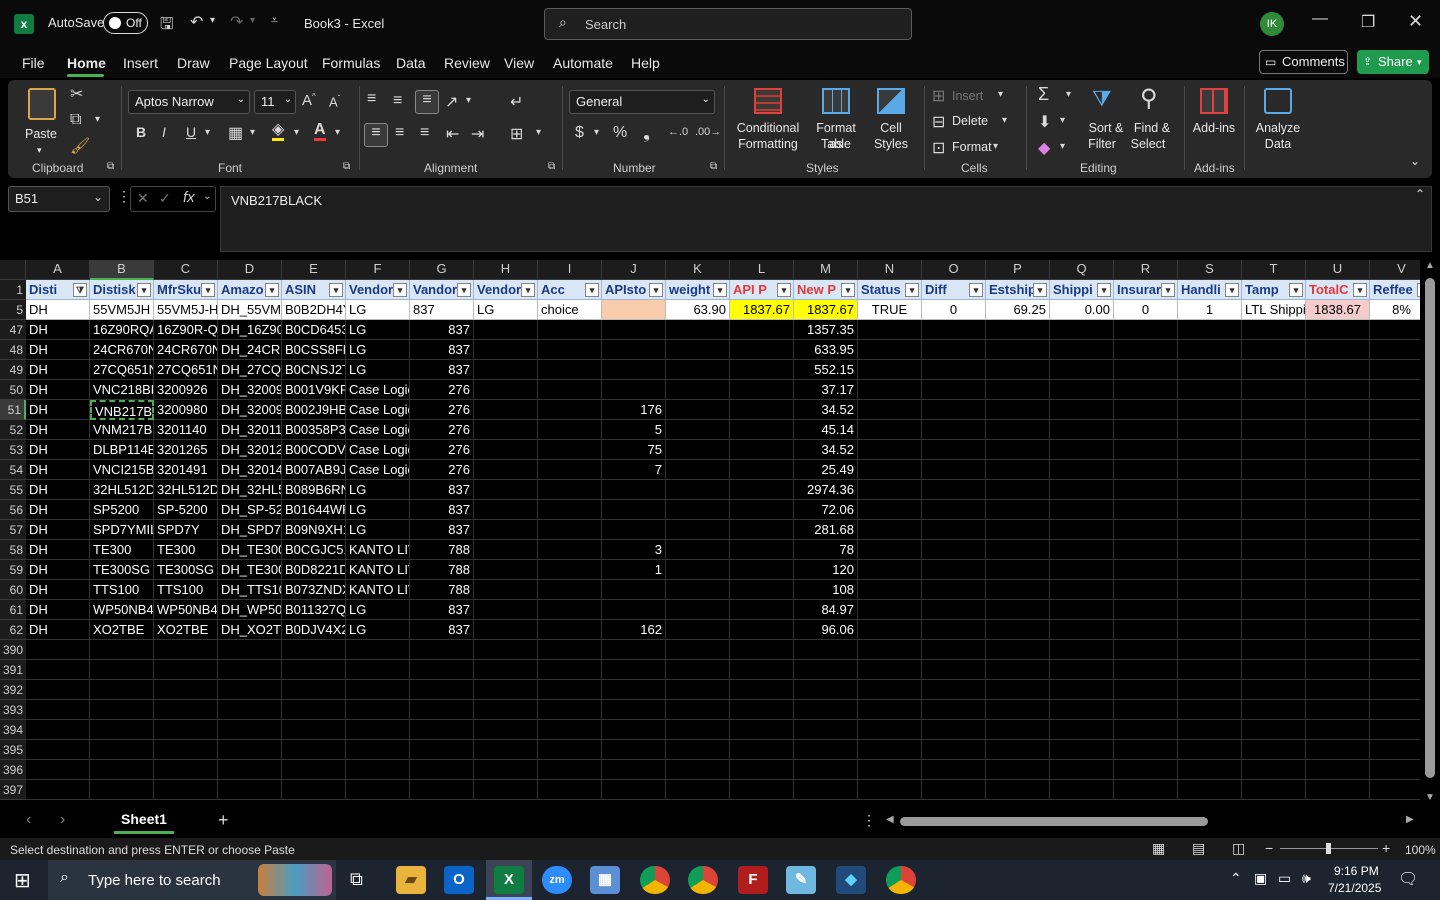  What do you see at coordinates (452, 134) in the screenshot?
I see `decrease-indent-icon: ⇤` at bounding box center [452, 134].